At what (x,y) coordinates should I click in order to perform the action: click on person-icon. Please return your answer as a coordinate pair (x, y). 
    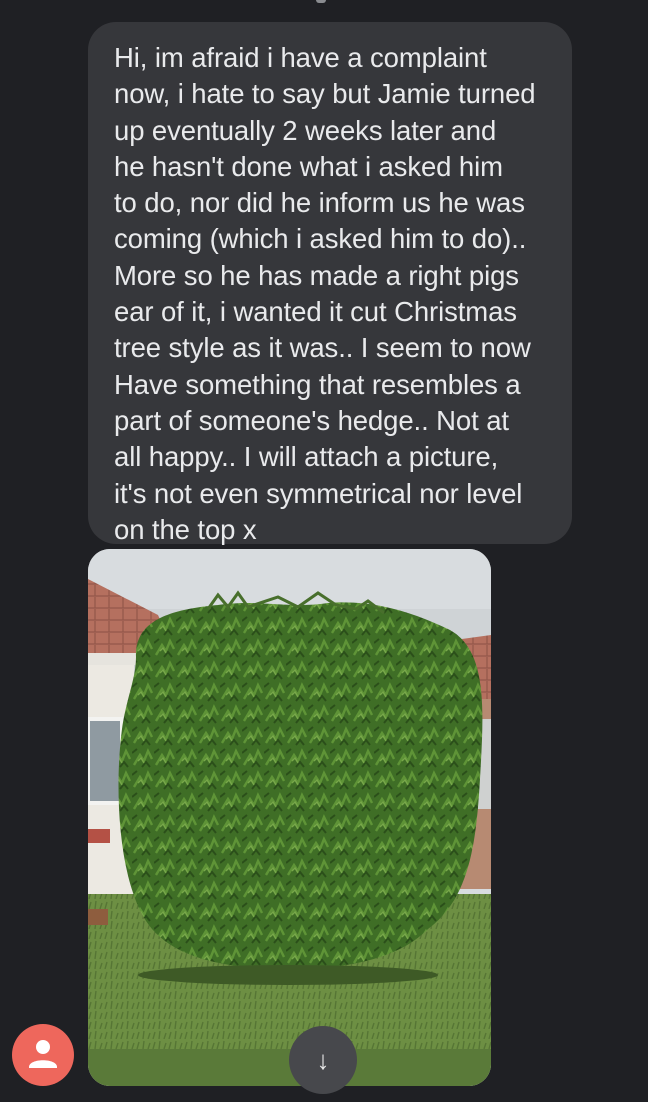
    Looking at the image, I should click on (43, 1054).